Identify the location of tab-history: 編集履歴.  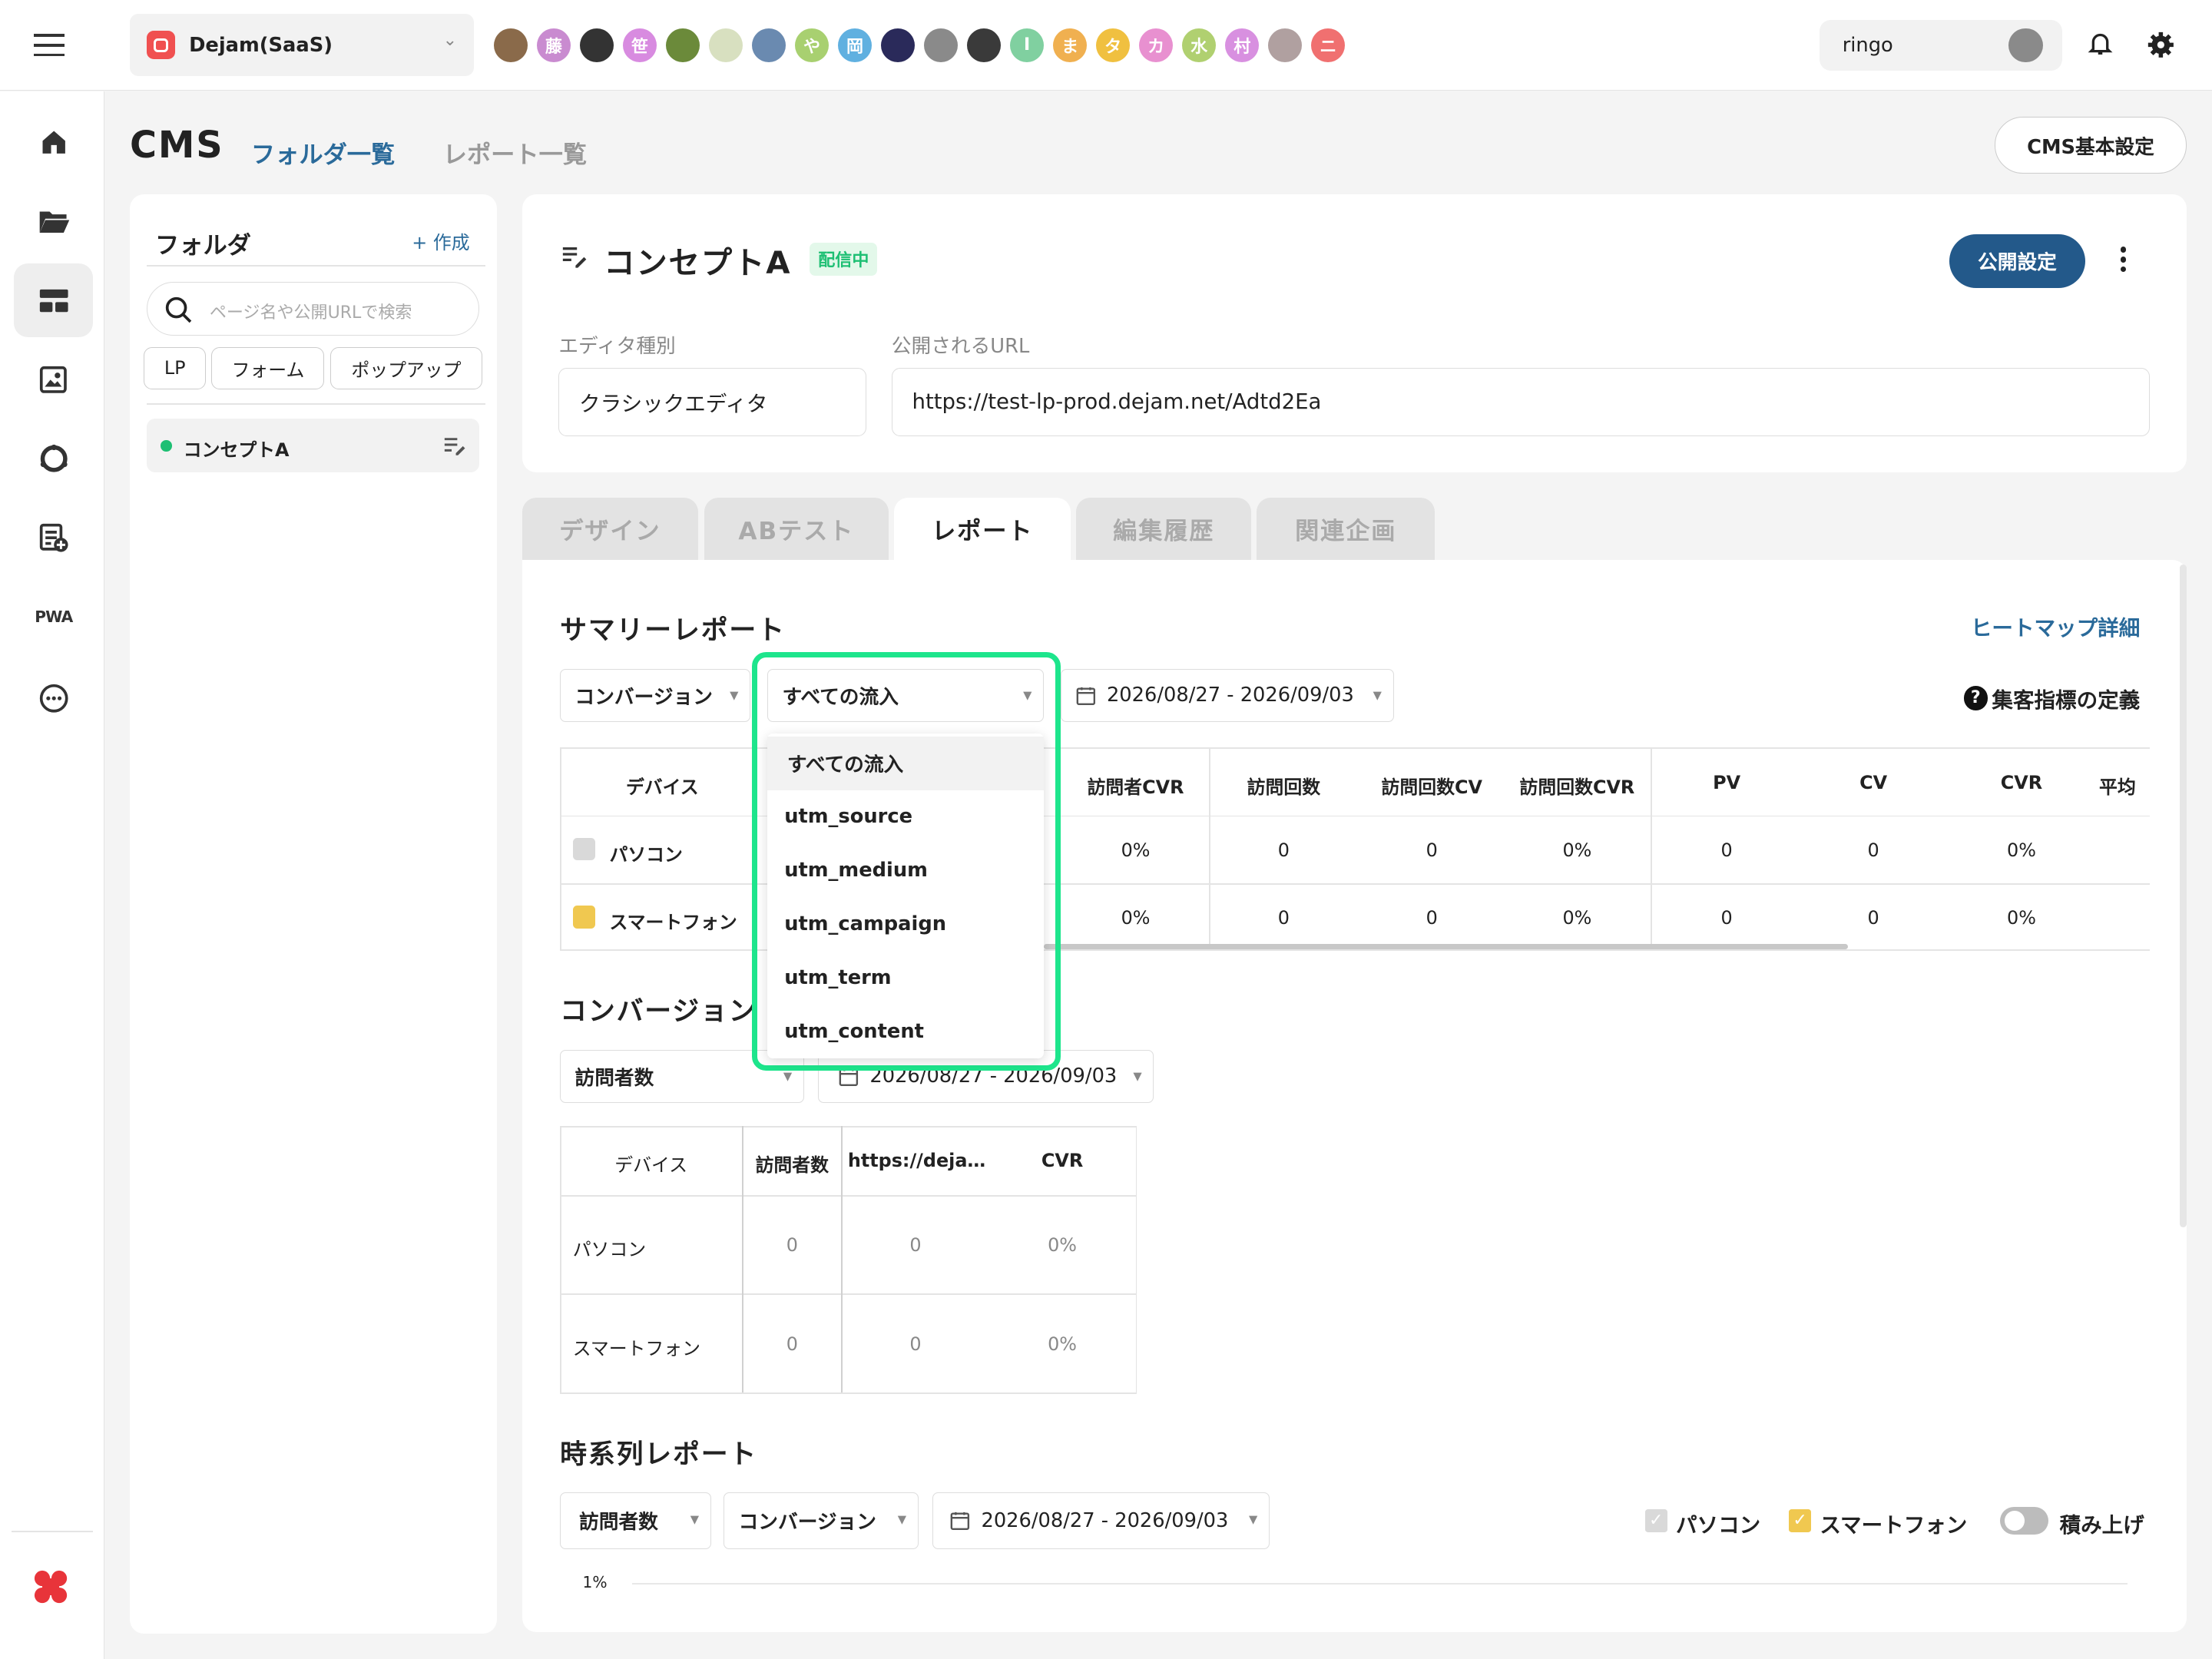
(1164, 530).